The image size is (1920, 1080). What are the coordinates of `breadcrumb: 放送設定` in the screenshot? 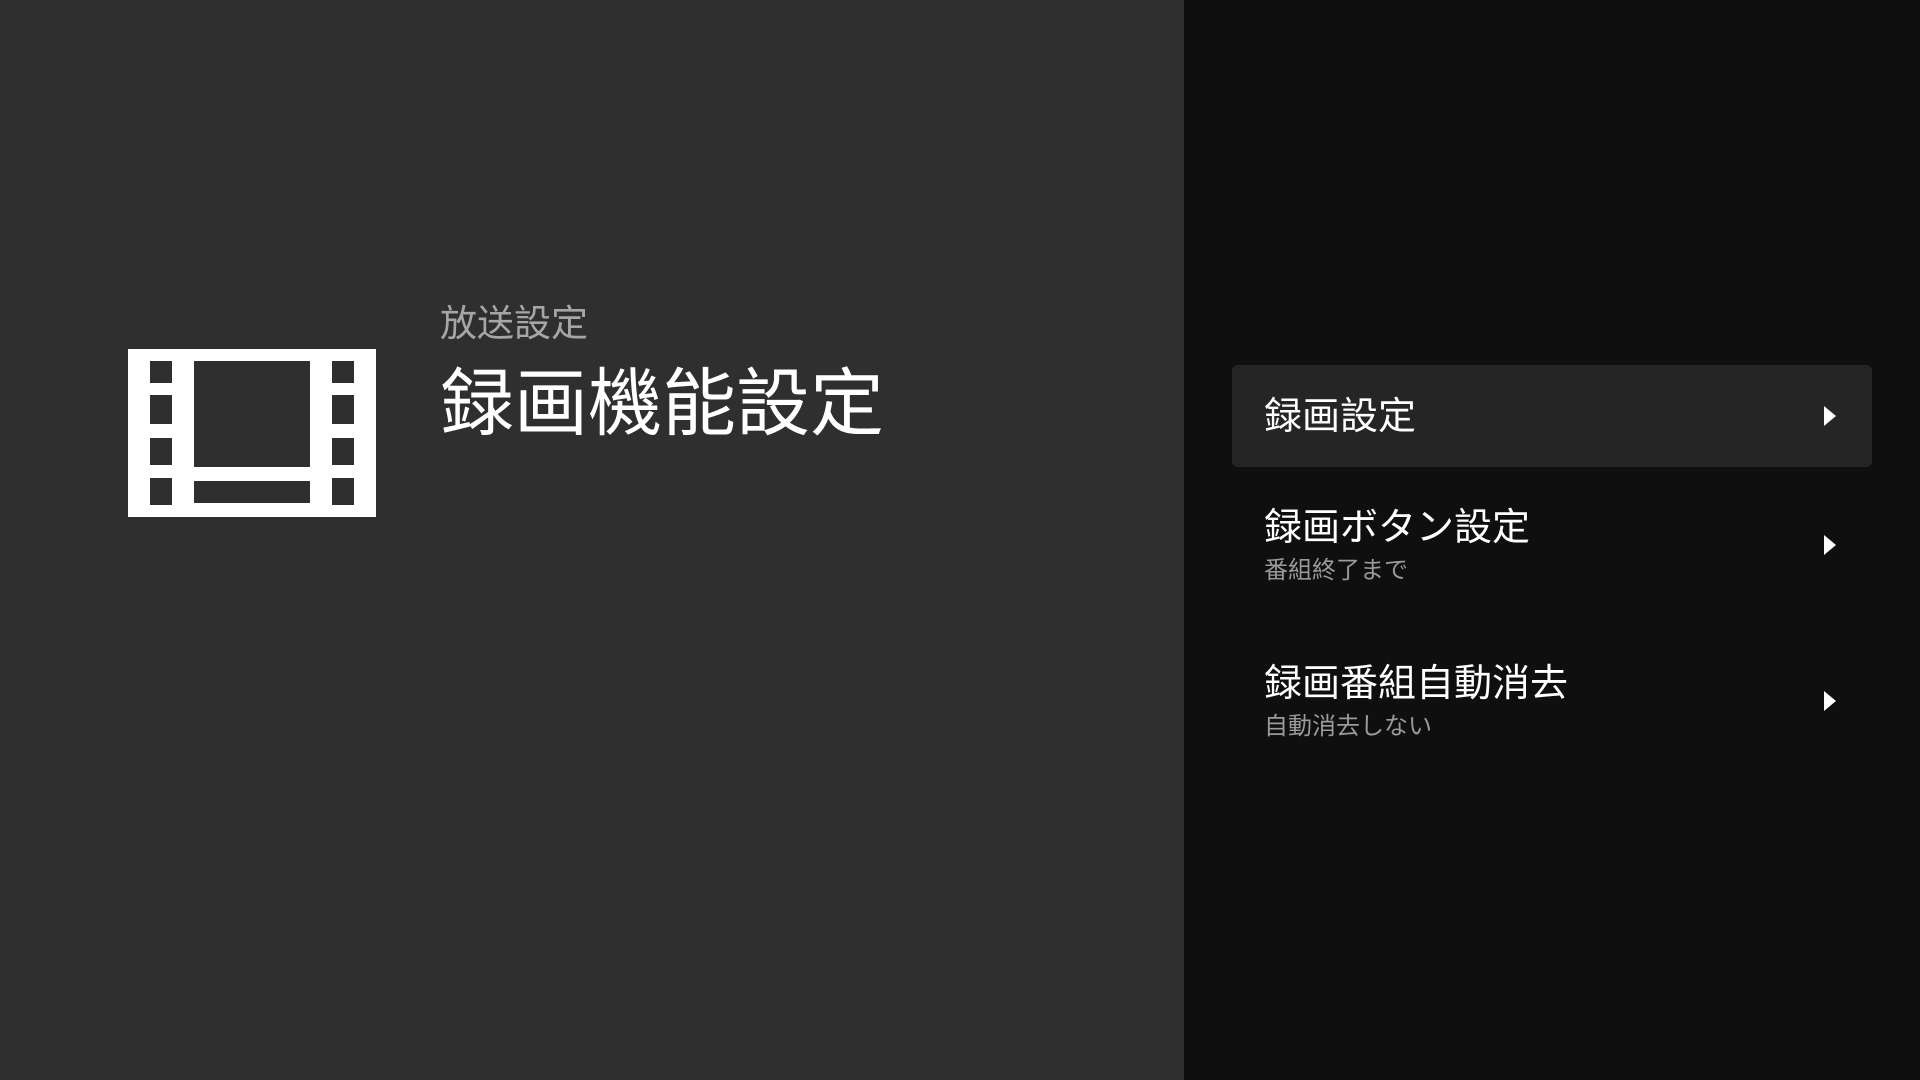 It's located at (514, 323).